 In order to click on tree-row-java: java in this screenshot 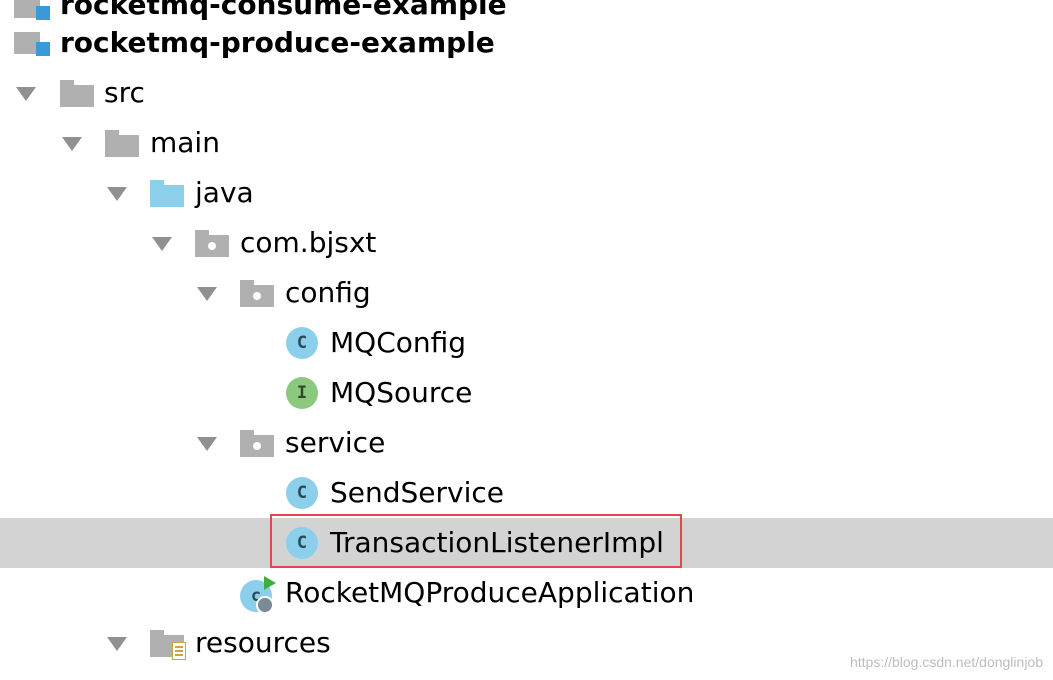, I will do `click(526, 193)`.